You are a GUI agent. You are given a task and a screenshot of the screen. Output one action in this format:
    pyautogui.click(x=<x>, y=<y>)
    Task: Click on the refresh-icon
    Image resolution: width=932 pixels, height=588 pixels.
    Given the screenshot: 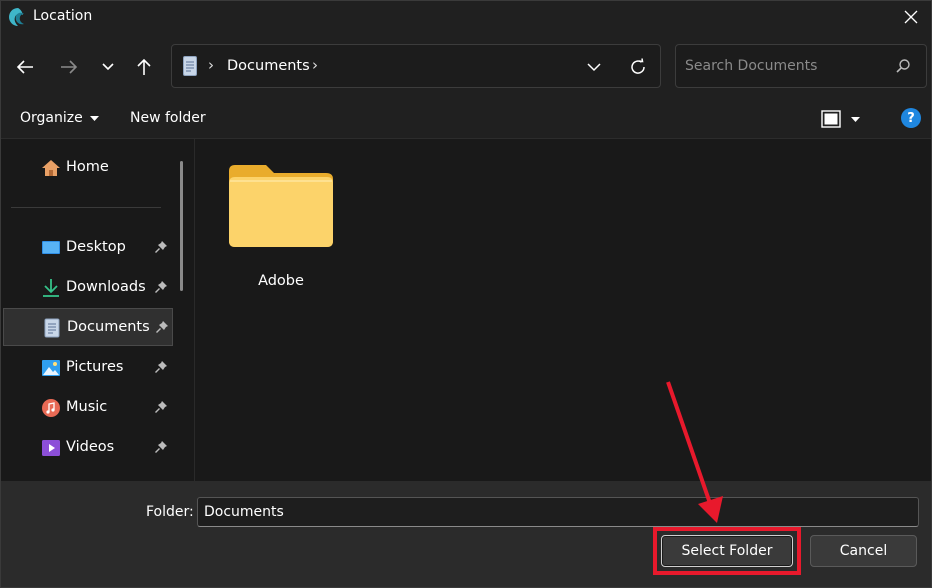 What is the action you would take?
    pyautogui.click(x=638, y=66)
    